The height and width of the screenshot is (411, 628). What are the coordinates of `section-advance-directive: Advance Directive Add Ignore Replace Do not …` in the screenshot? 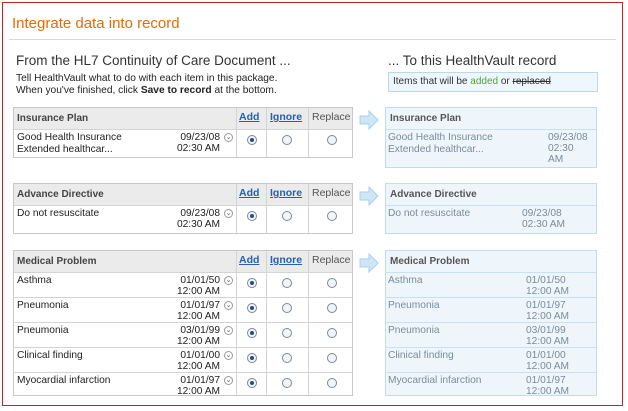 It's located at (183, 208).